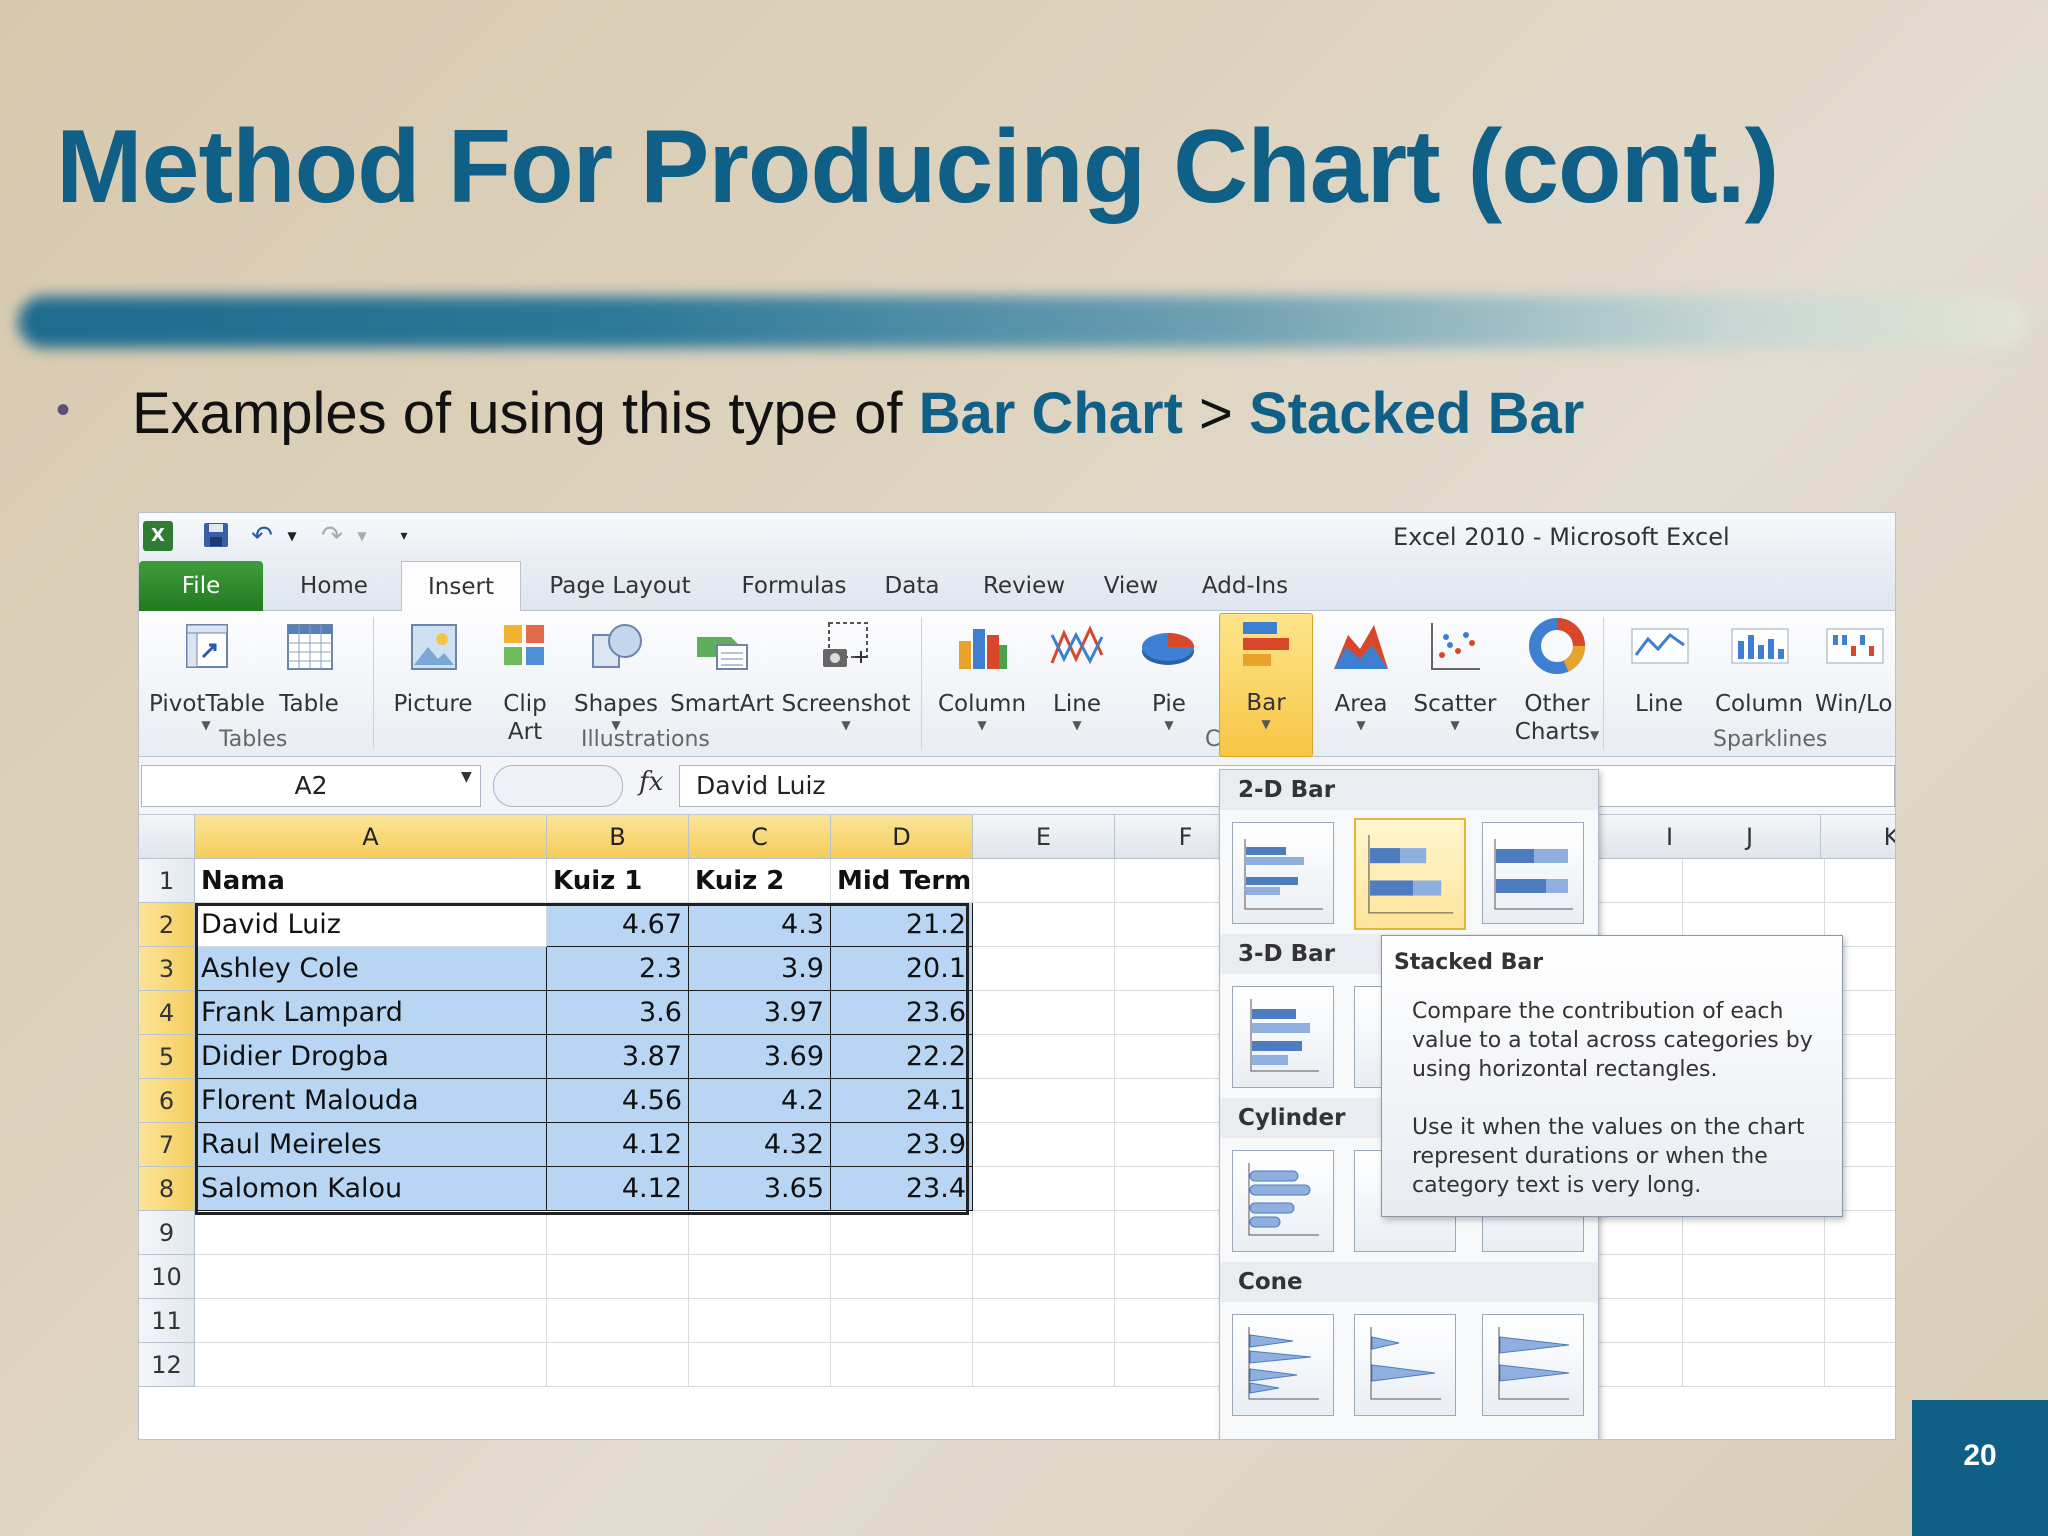  What do you see at coordinates (618, 1013) in the screenshot?
I see `score-cell: 3.6` at bounding box center [618, 1013].